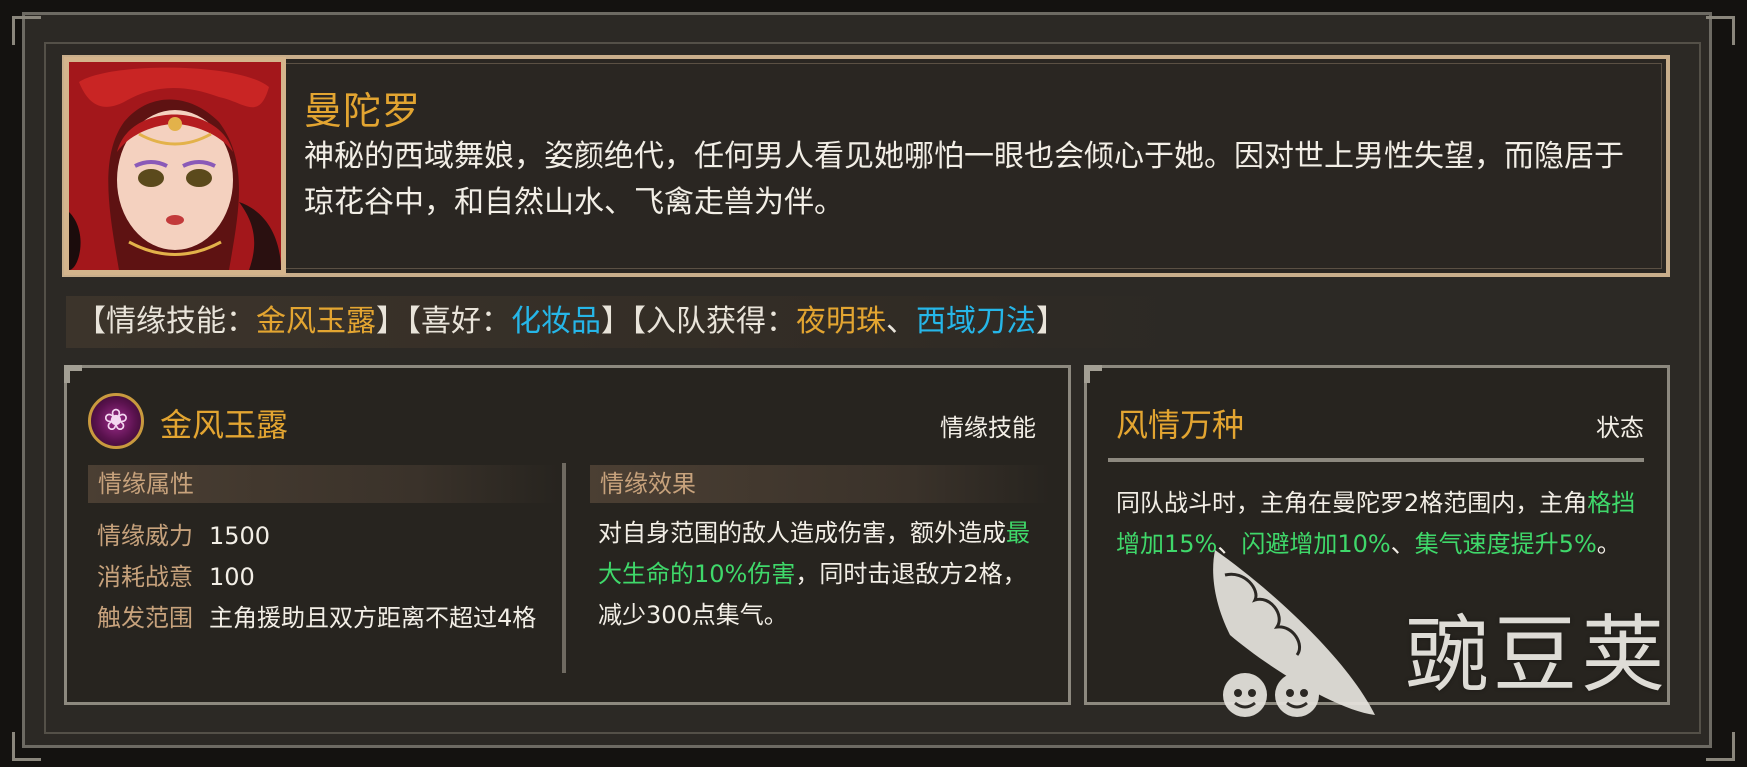  I want to click on panel-divider, so click(564, 568).